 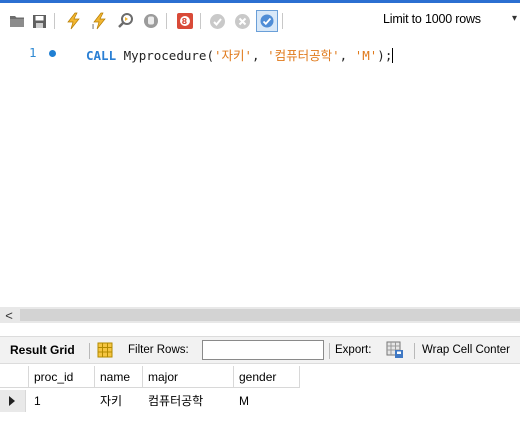 What do you see at coordinates (73, 21) in the screenshot?
I see `execute-icon` at bounding box center [73, 21].